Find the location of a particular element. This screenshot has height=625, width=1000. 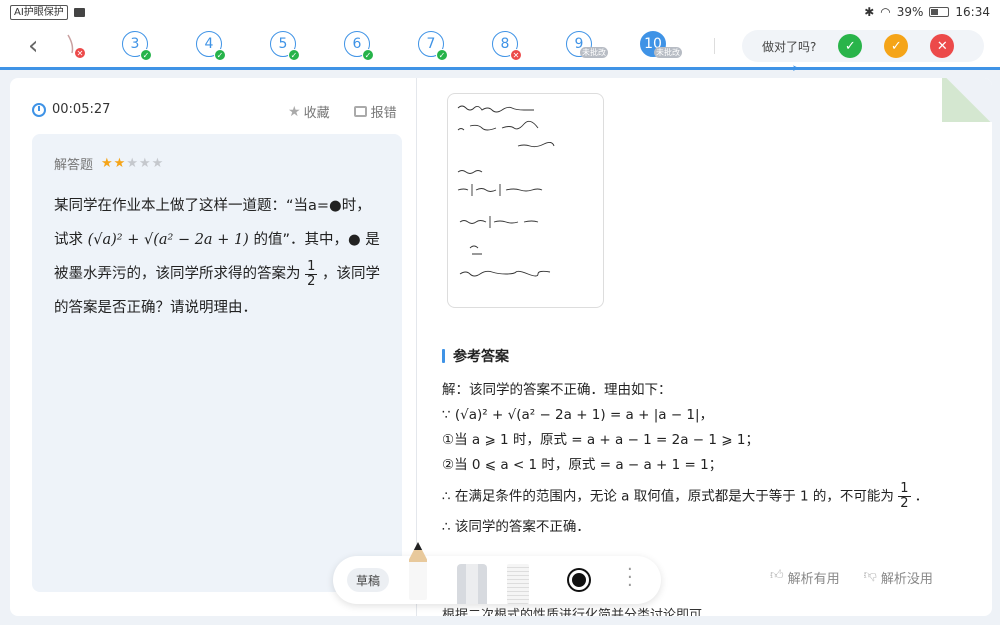

mark-wrong-button: ✕ is located at coordinates (942, 46).